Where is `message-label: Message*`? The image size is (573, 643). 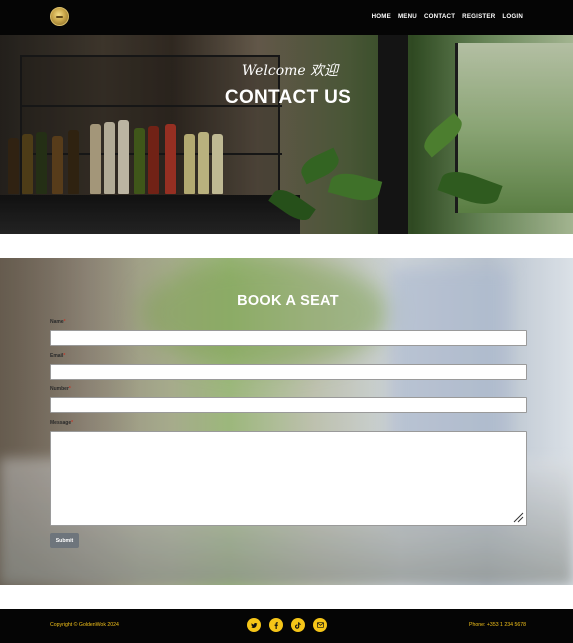
message-label: Message* is located at coordinates (62, 423).